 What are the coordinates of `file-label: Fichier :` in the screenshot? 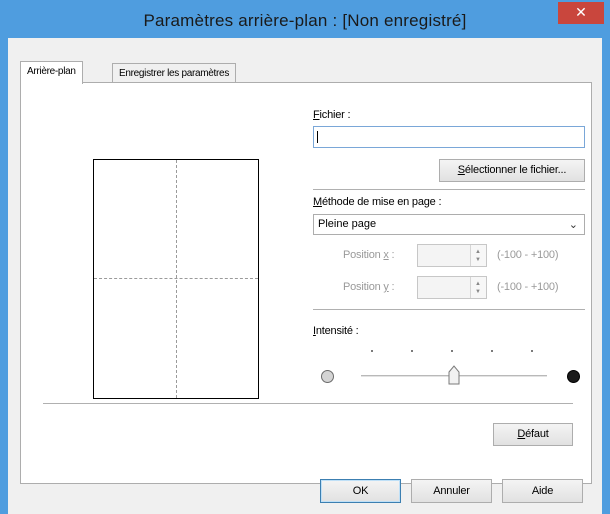 It's located at (332, 115).